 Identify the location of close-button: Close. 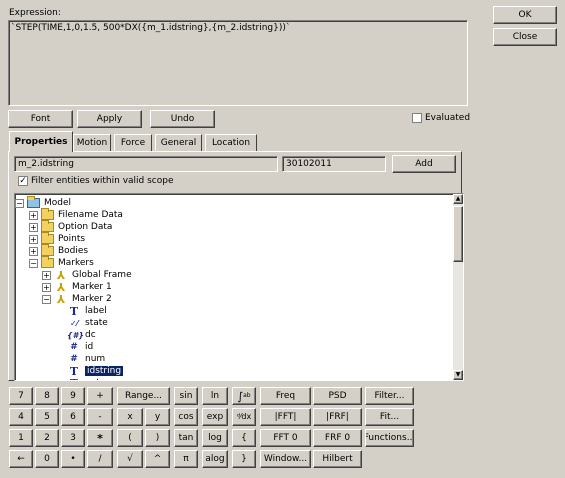
(525, 37).